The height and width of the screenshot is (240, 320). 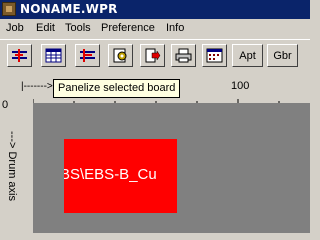 I want to click on x-axis-label: |------->, so click(x=37, y=86).